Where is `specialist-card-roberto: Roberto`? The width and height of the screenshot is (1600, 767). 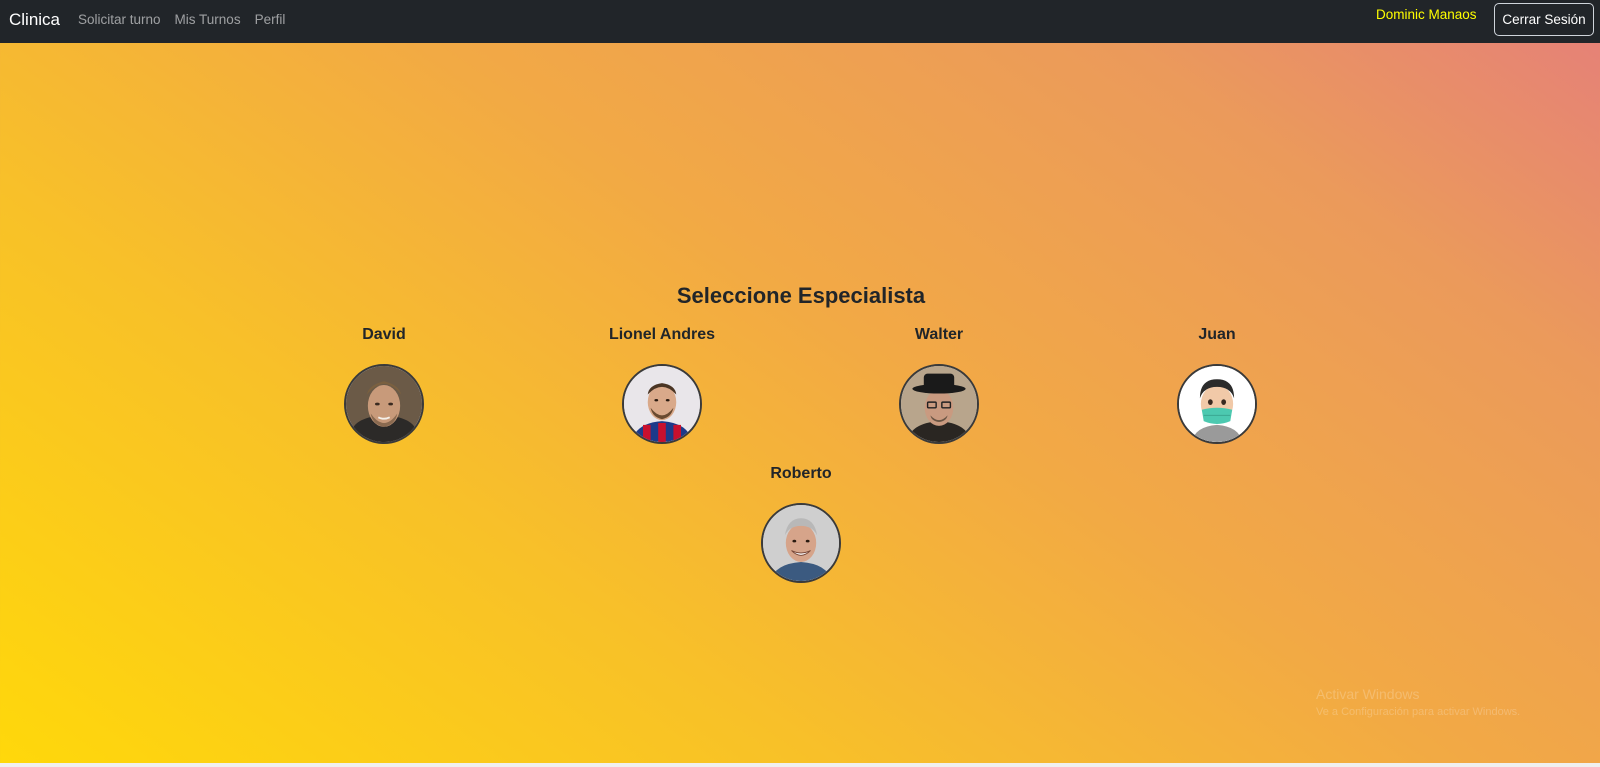
specialist-card-roberto: Roberto is located at coordinates (801, 524).